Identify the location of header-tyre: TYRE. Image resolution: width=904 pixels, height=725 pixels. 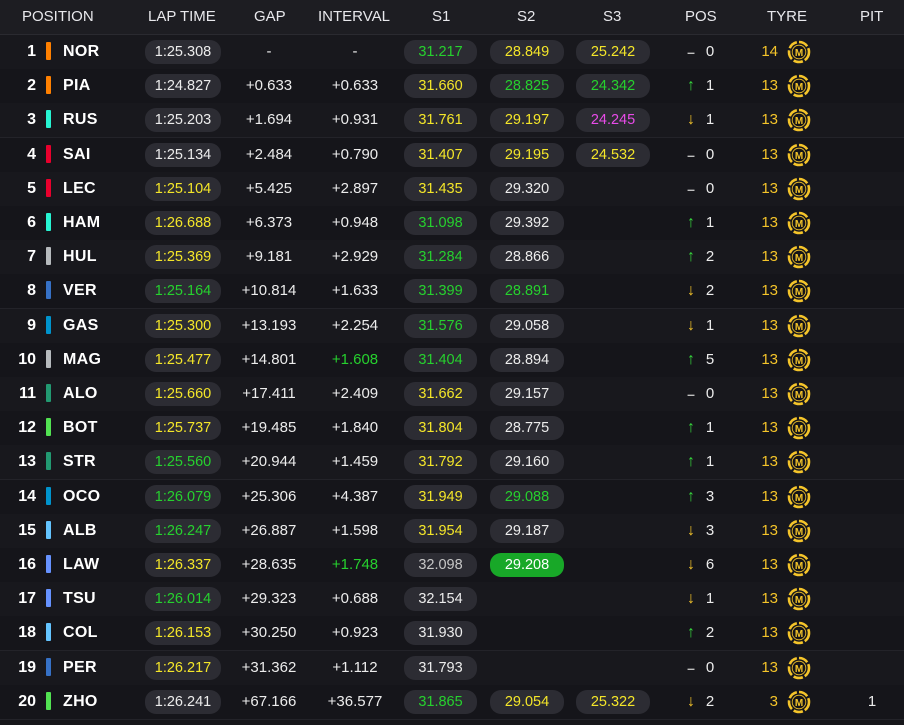
(787, 17).